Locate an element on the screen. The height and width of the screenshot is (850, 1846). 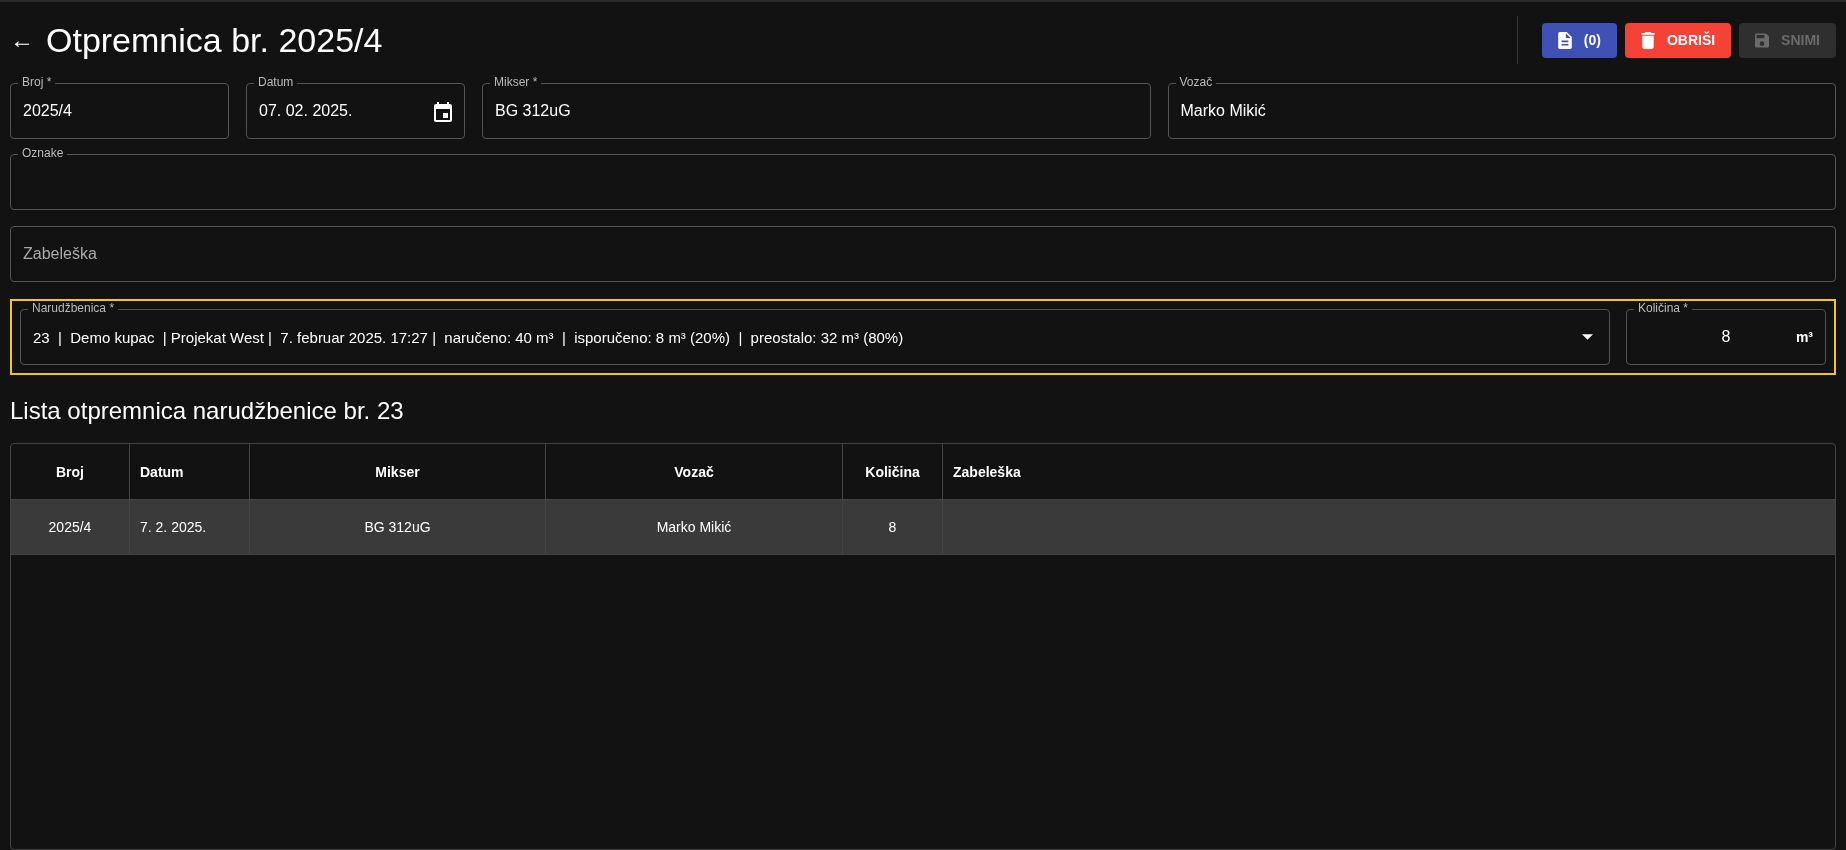
delete-button: OBRIŠI is located at coordinates (1678, 40).